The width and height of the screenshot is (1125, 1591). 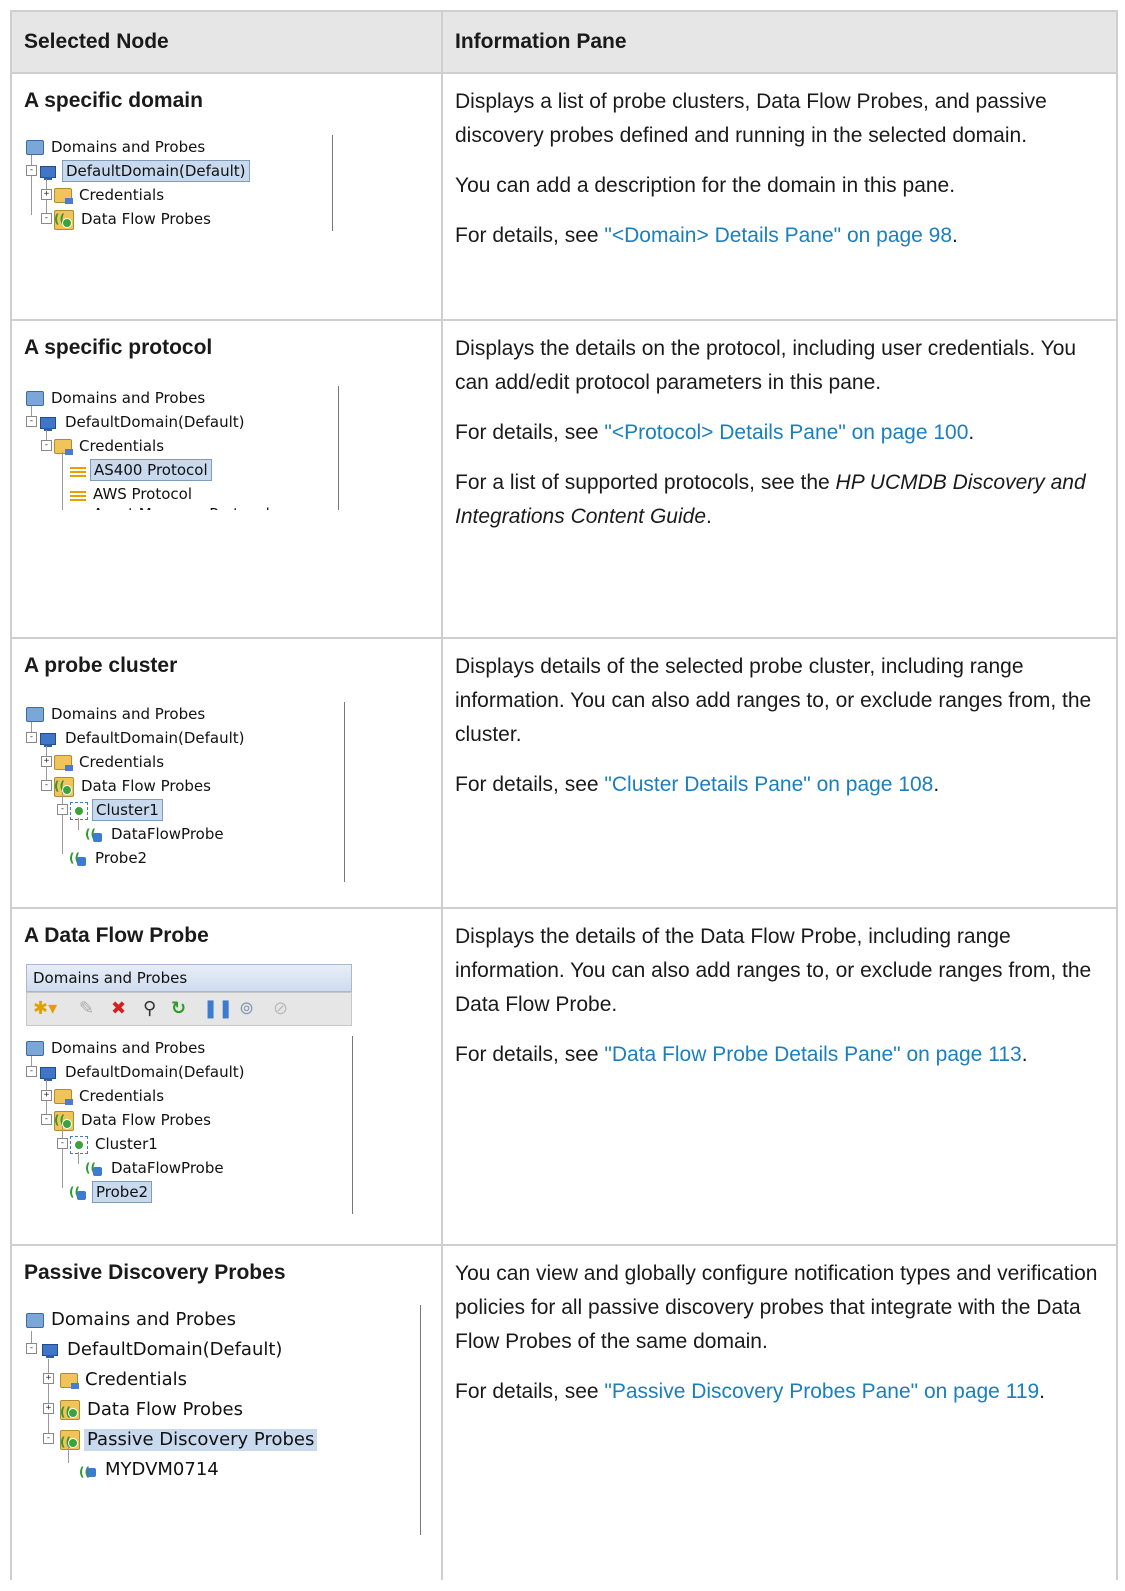 I want to click on new-icon: ✱▾, so click(x=45, y=1009).